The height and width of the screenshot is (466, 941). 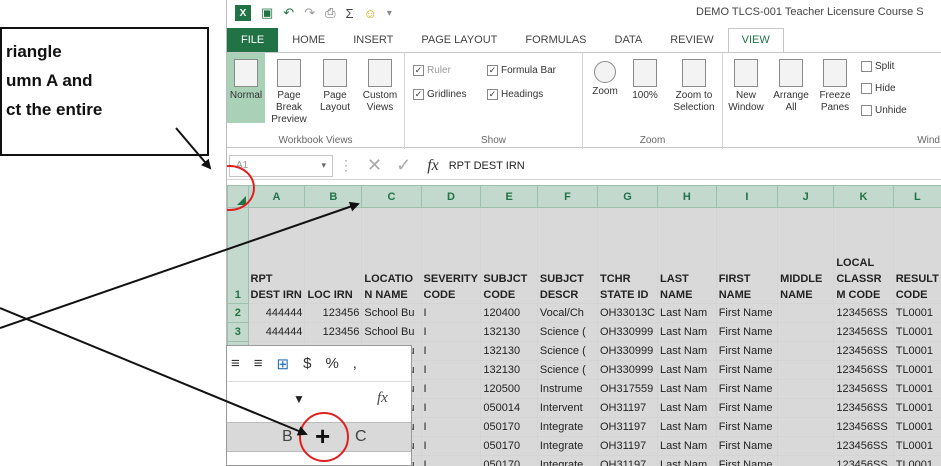 What do you see at coordinates (391, 196) in the screenshot?
I see `column-header-c: C` at bounding box center [391, 196].